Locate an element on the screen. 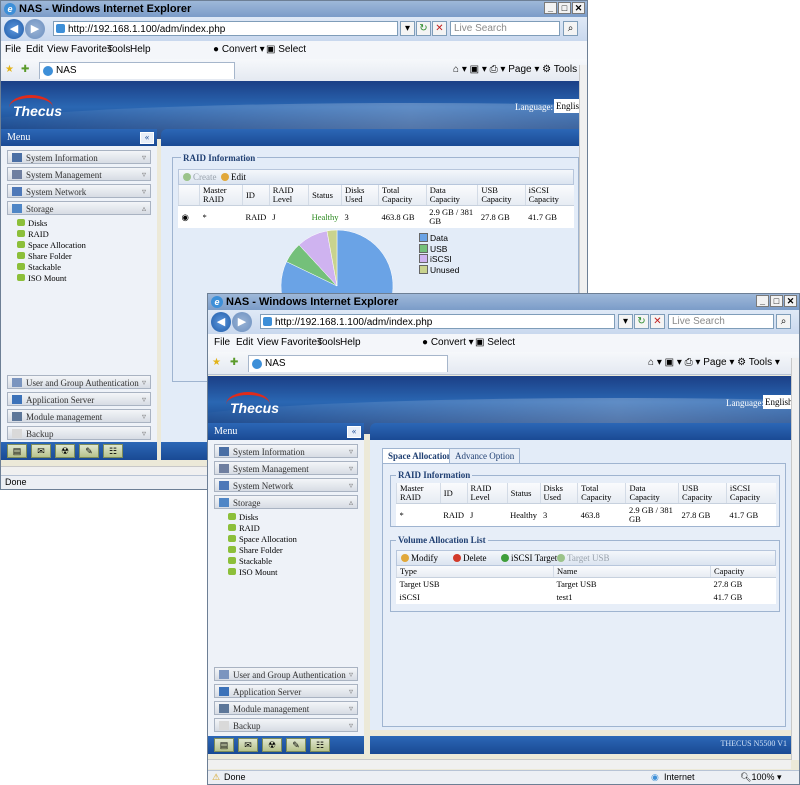 The width and height of the screenshot is (800, 785). close-icon: ✕ is located at coordinates (790, 301).